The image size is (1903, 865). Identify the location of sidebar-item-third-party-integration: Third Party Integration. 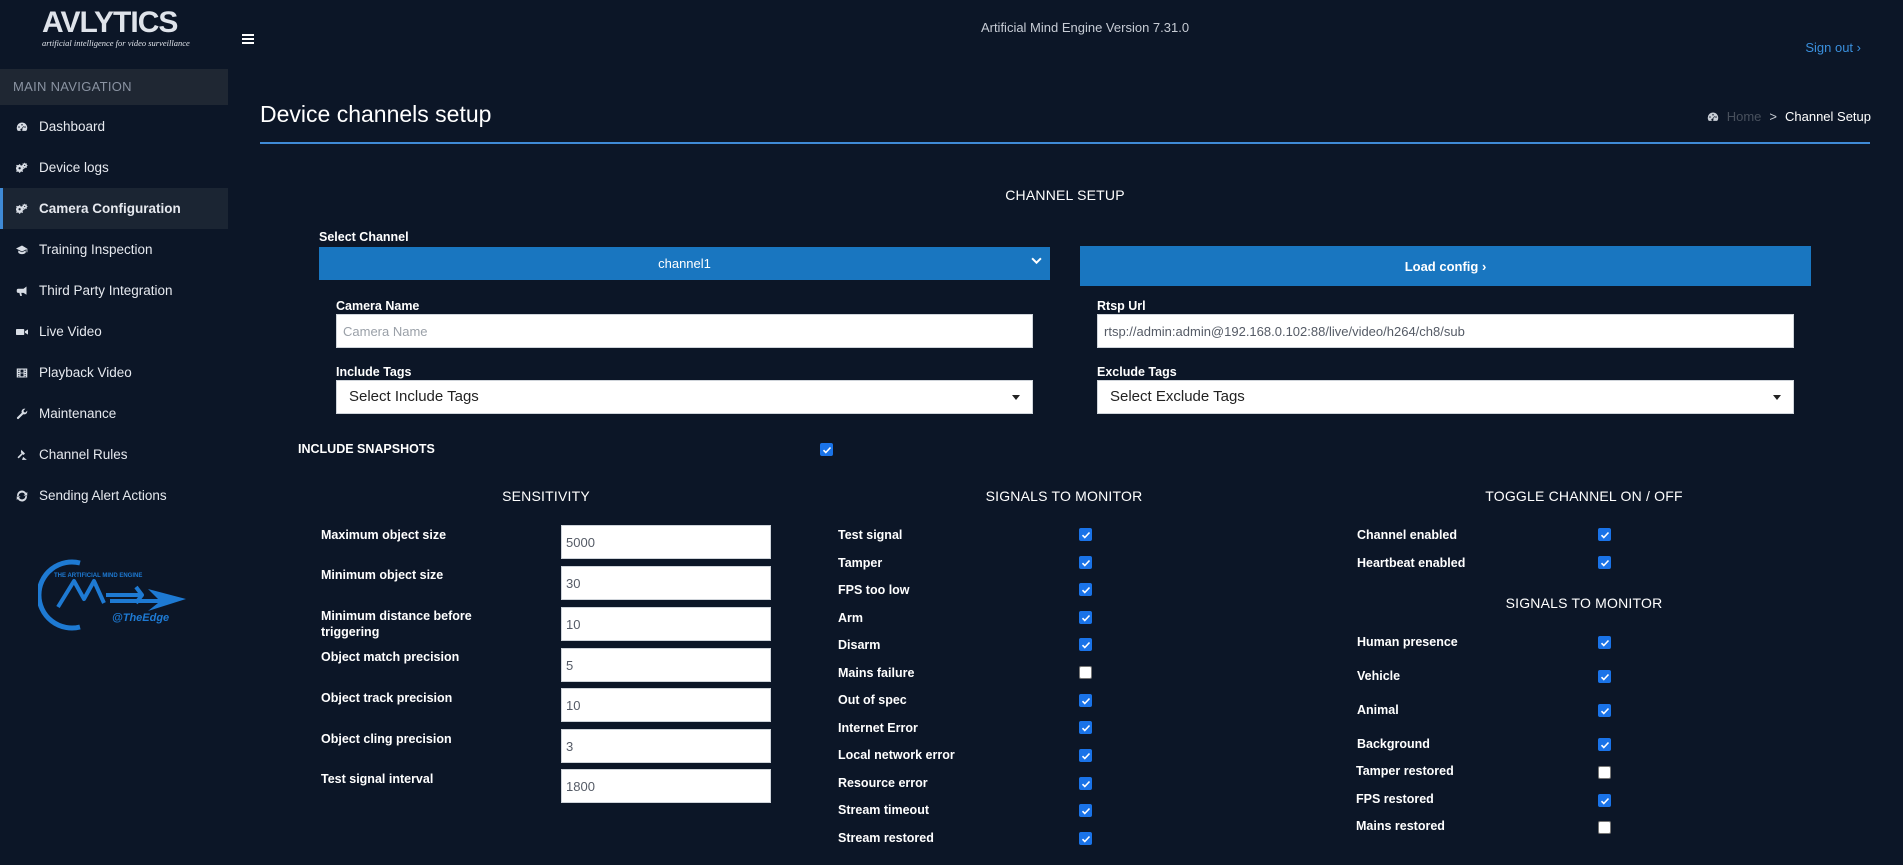
(114, 290).